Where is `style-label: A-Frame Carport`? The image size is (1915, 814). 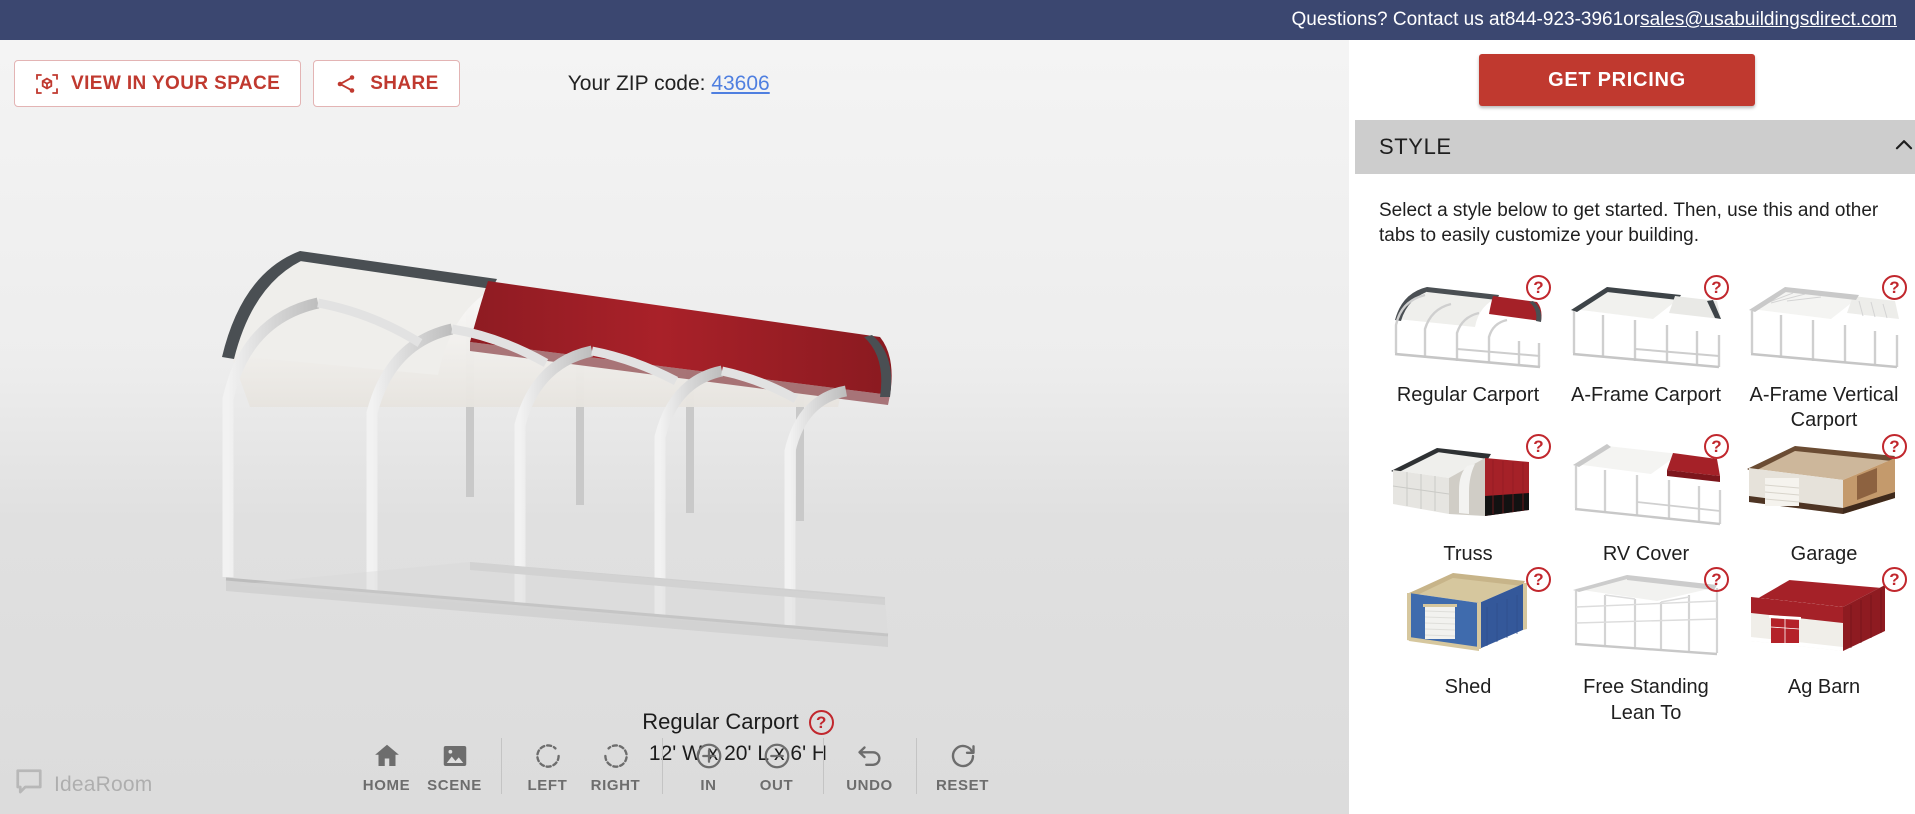
style-label: A-Frame Carport is located at coordinates (1646, 394).